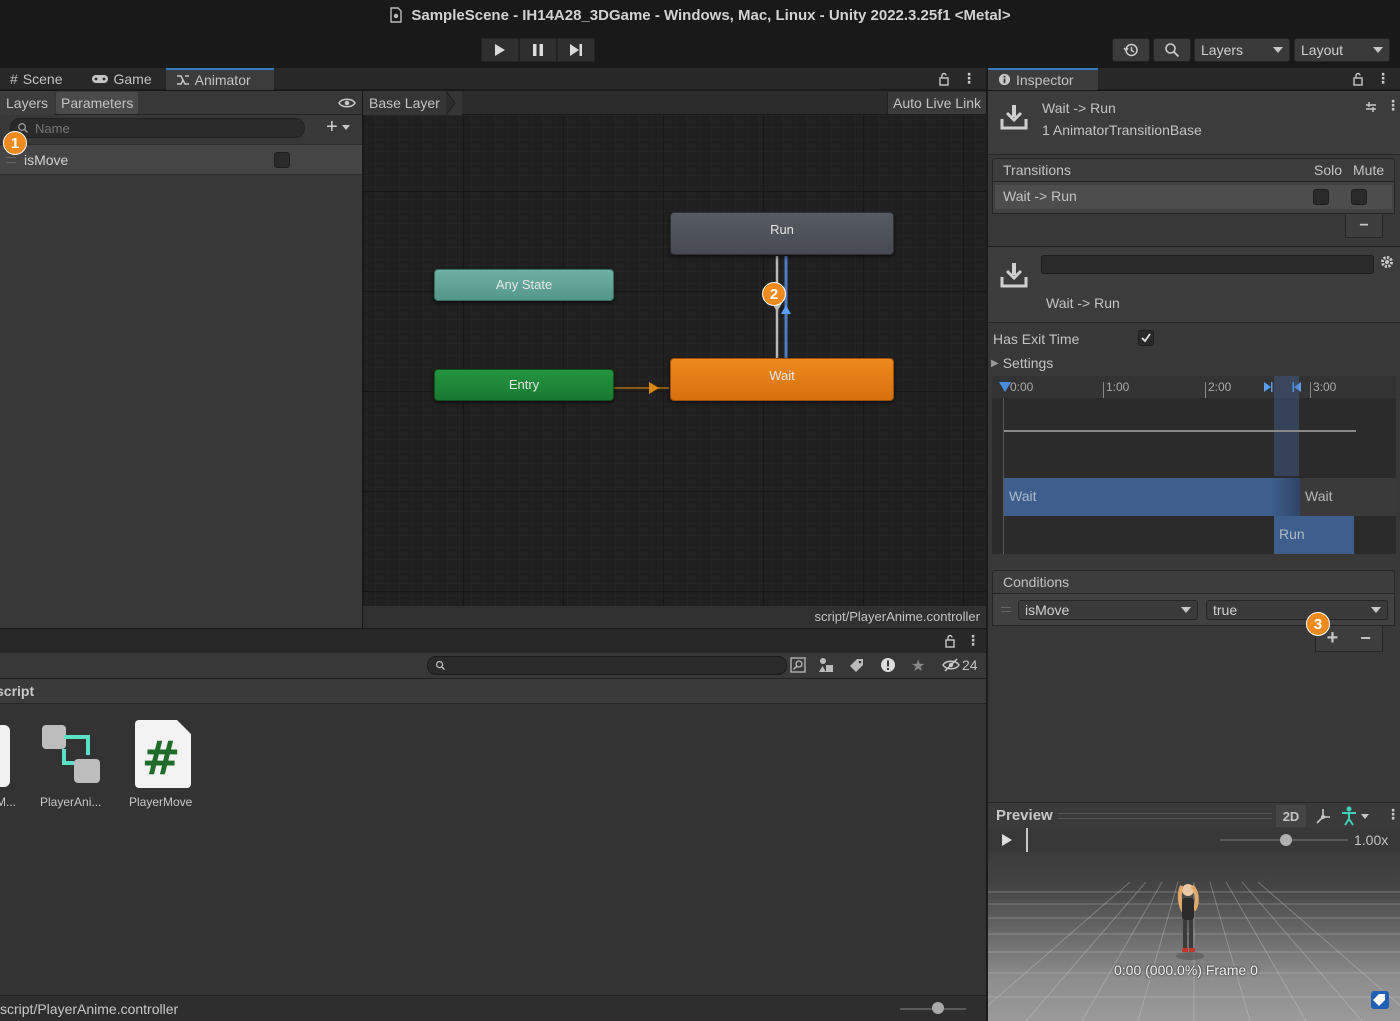  Describe the element at coordinates (654, 388) in the screenshot. I see `arrow-right-icon` at that location.